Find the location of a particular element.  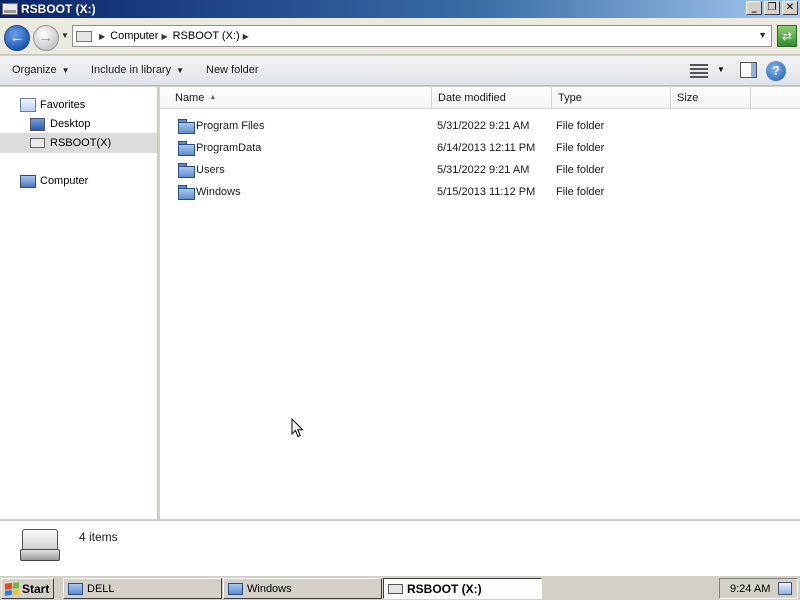

desktop-icon is located at coordinates (37, 124).